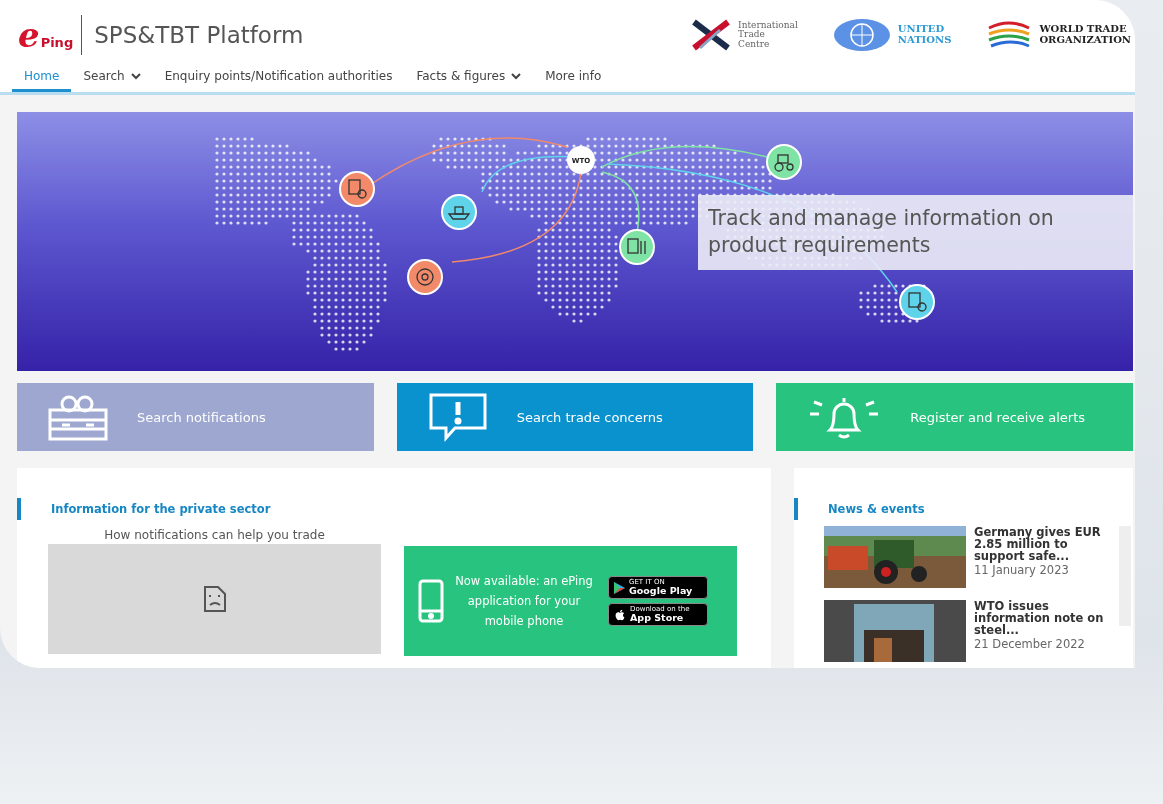  I want to click on partner-name: WORLD TRADE ORGANIZATION, so click(1085, 35).